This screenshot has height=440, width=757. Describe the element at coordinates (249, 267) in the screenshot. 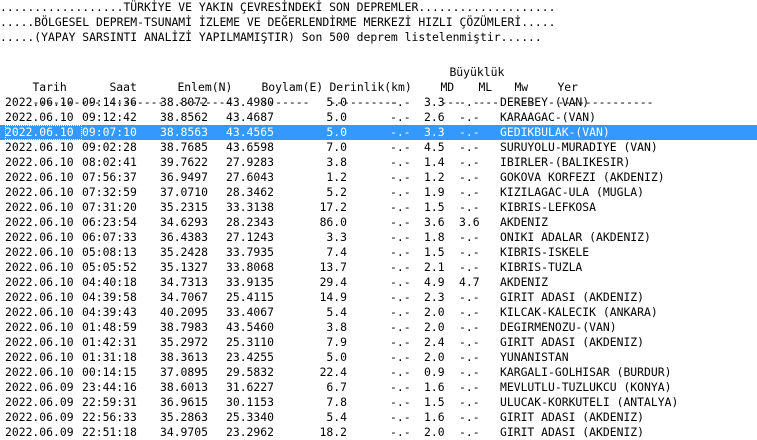

I see `cell-lon: 33.8068` at that location.